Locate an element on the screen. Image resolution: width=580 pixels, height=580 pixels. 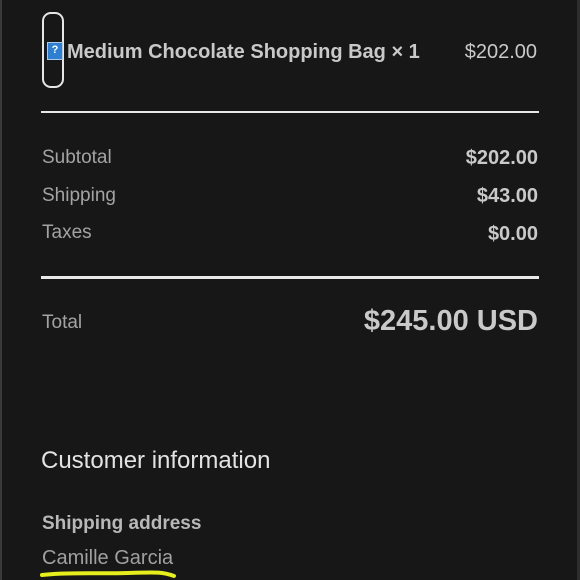
highlight-underline is located at coordinates (108, 574).